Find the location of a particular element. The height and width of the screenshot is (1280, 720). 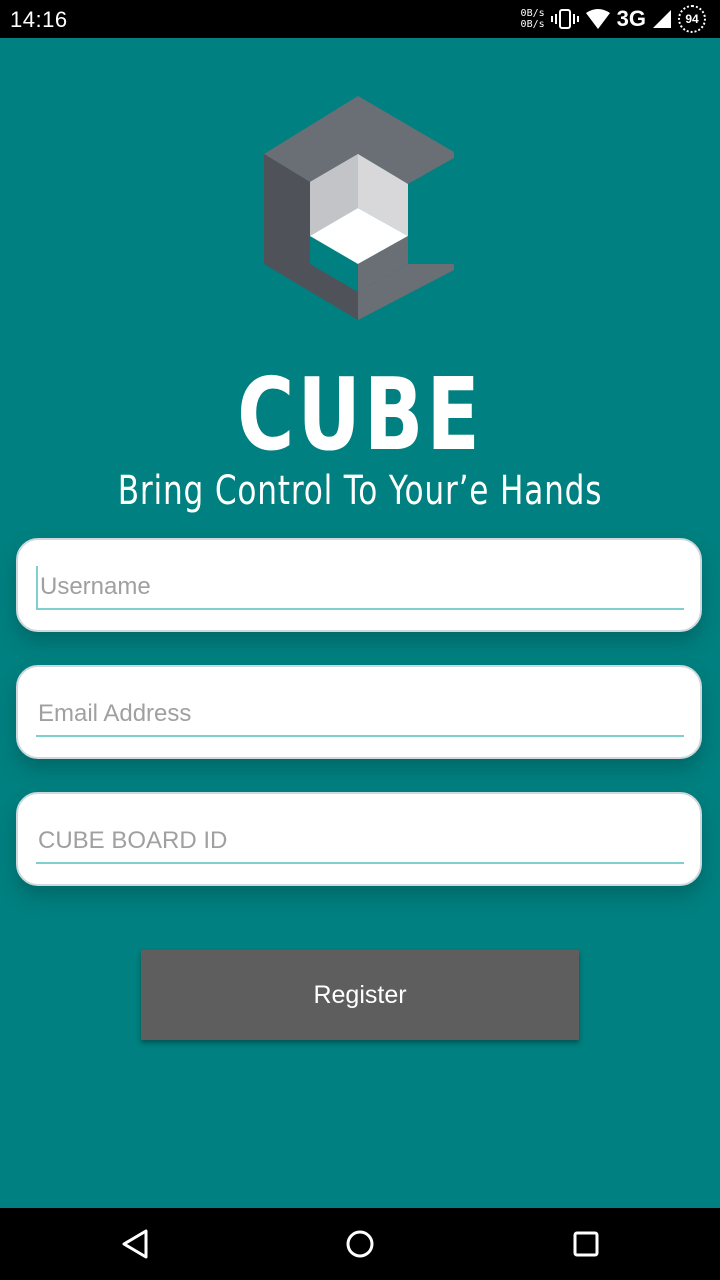

email-card is located at coordinates (359, 712).